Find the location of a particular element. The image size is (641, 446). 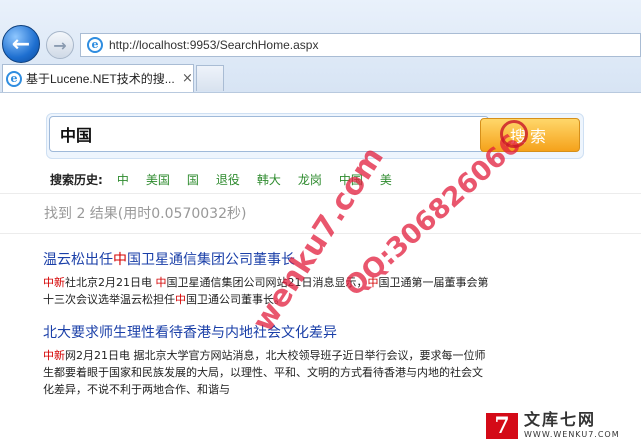

tab-search-home: e 基于Lucene.NET技术的搜... × is located at coordinates (98, 78).